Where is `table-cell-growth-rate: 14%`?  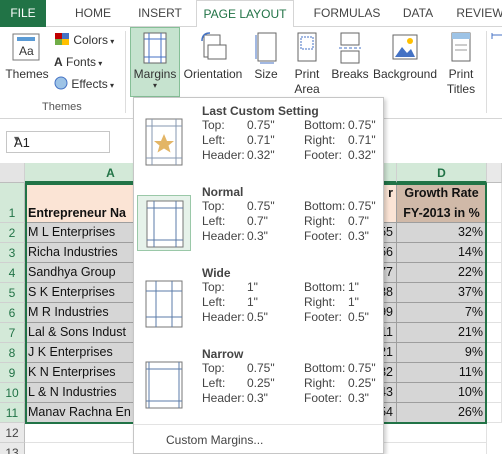
table-cell-growth-rate: 14% is located at coordinates (442, 253).